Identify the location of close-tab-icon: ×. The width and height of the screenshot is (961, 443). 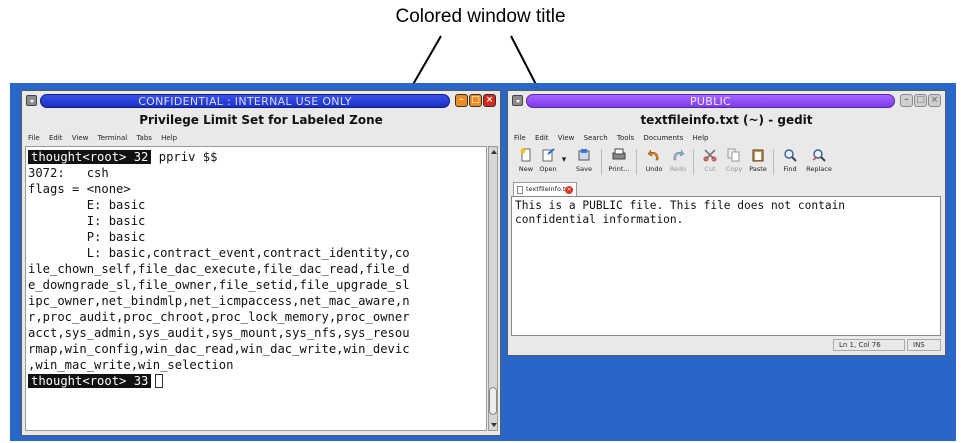
(569, 190).